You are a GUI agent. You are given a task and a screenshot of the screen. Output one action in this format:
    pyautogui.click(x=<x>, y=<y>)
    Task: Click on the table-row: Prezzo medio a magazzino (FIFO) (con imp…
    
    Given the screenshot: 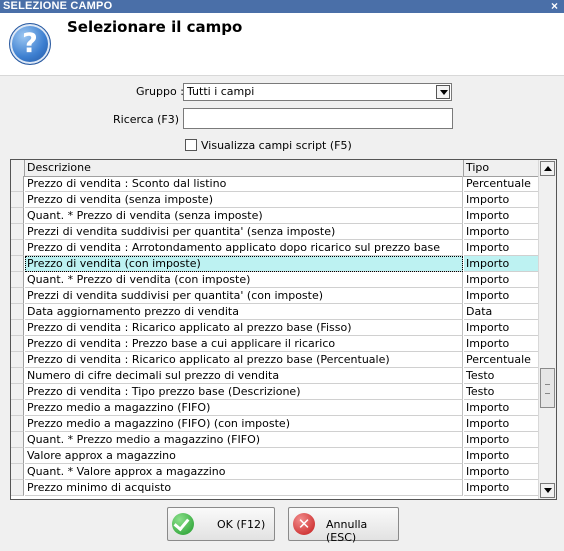 What is the action you would take?
    pyautogui.click(x=274, y=424)
    